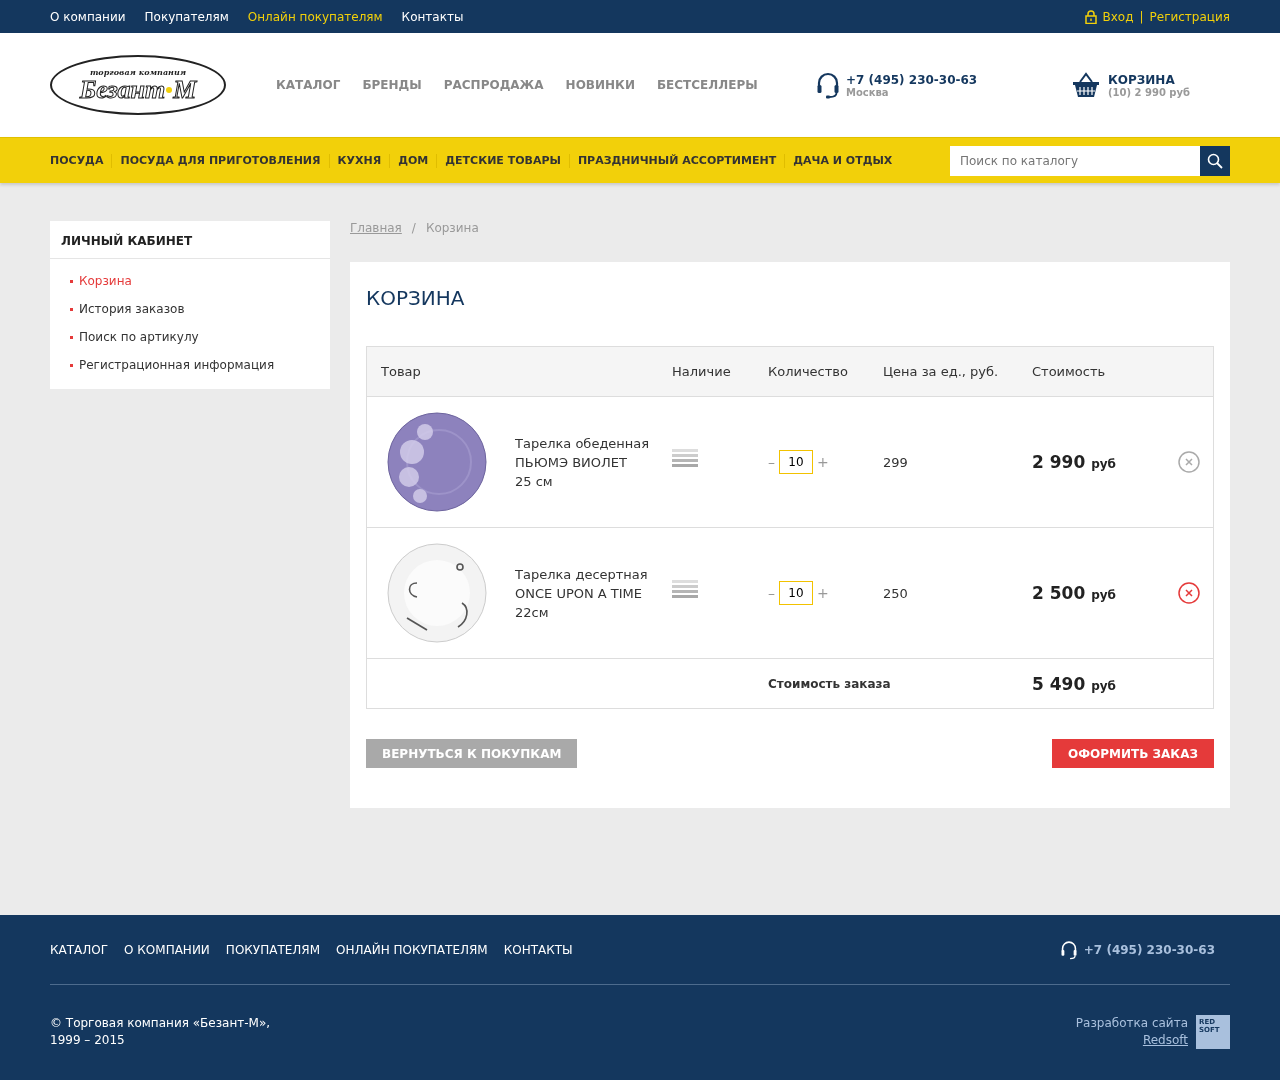 This screenshot has width=1280, height=1080. Describe the element at coordinates (79, 949) in the screenshot. I see `footer-link: КАТАЛОГ` at that location.